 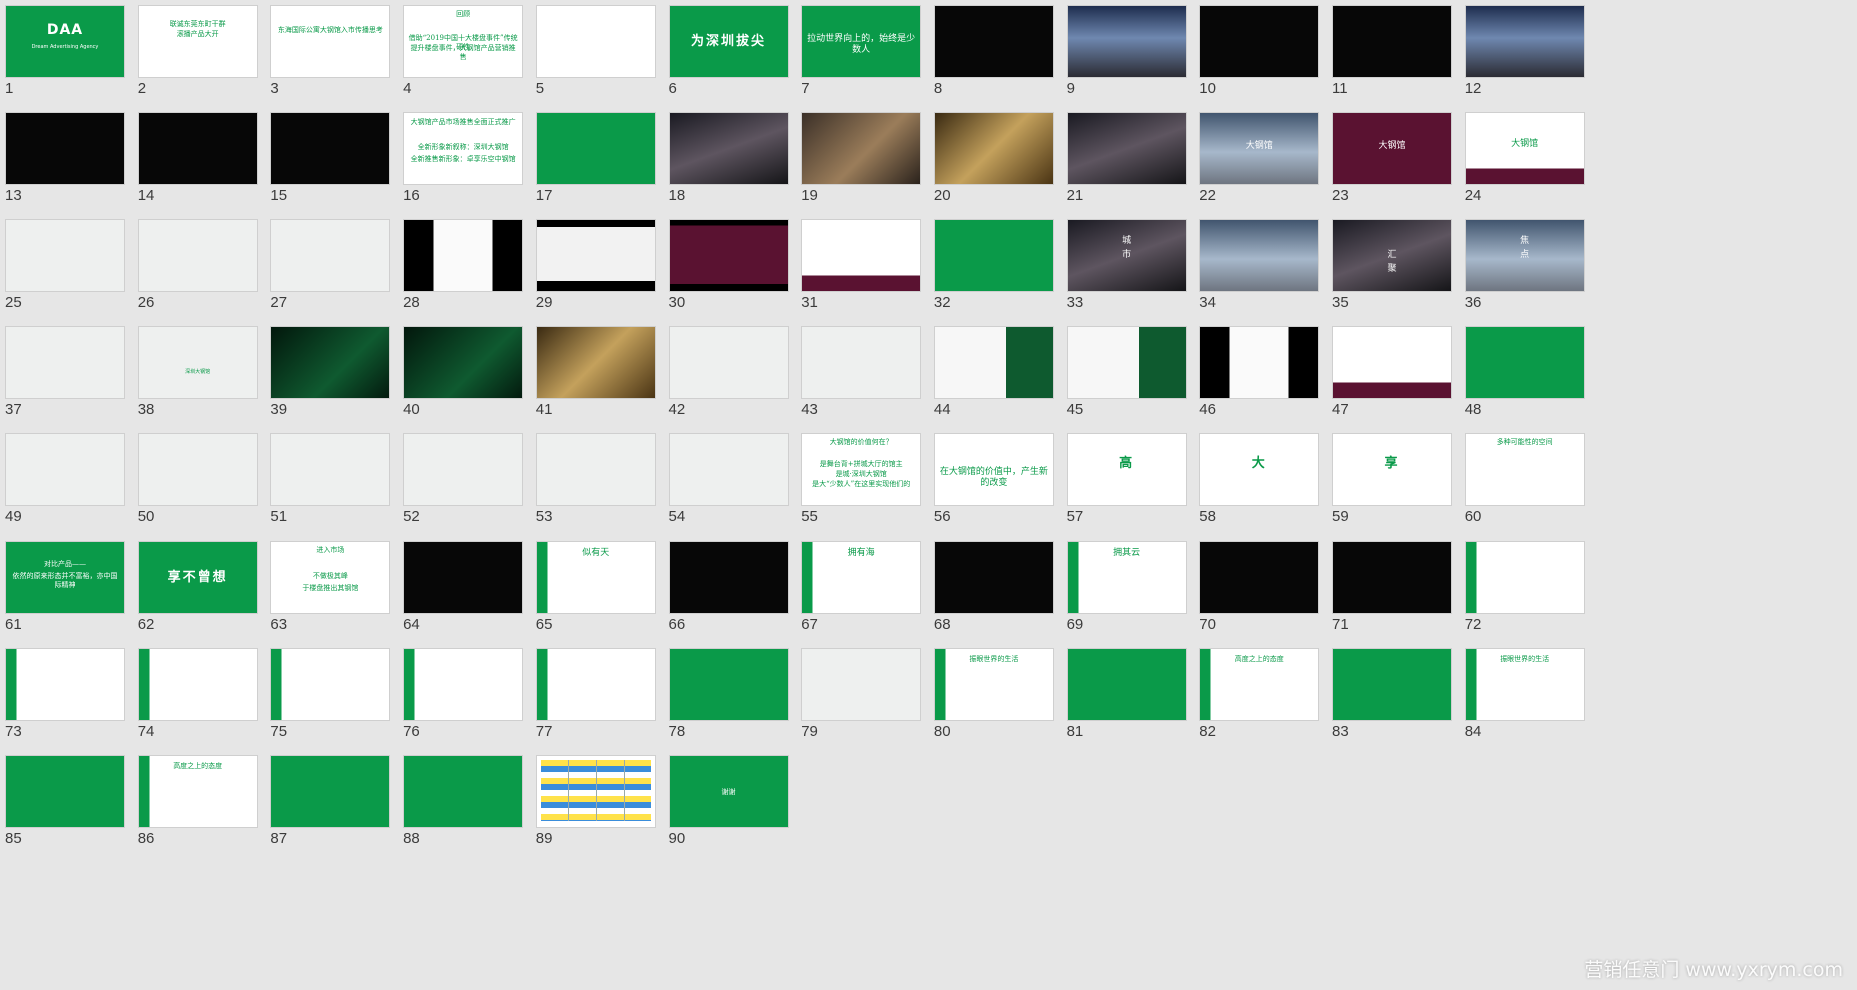 I want to click on slide-thumbnail-60: 多种可能性的空间 60, so click(x=1528, y=487).